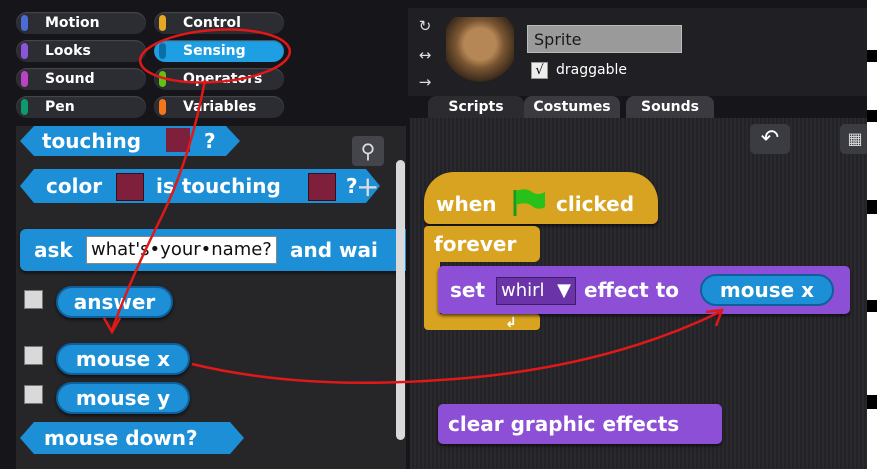  I want to click on category-label: Sensing, so click(214, 51).